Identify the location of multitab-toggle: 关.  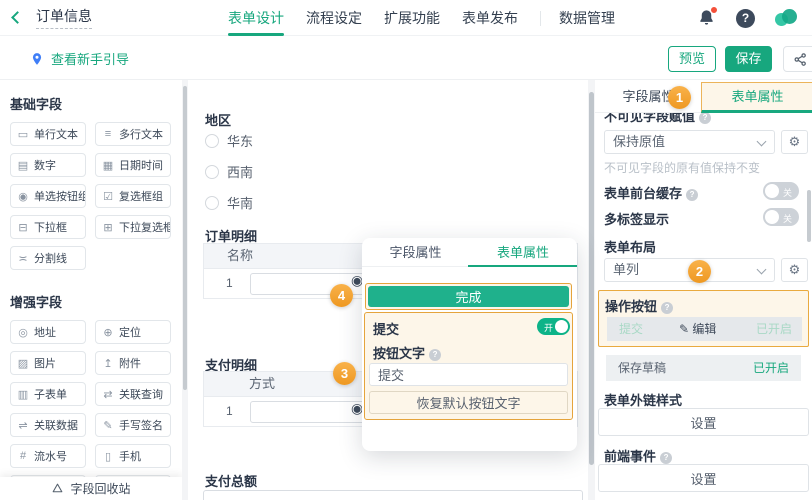
(781, 217).